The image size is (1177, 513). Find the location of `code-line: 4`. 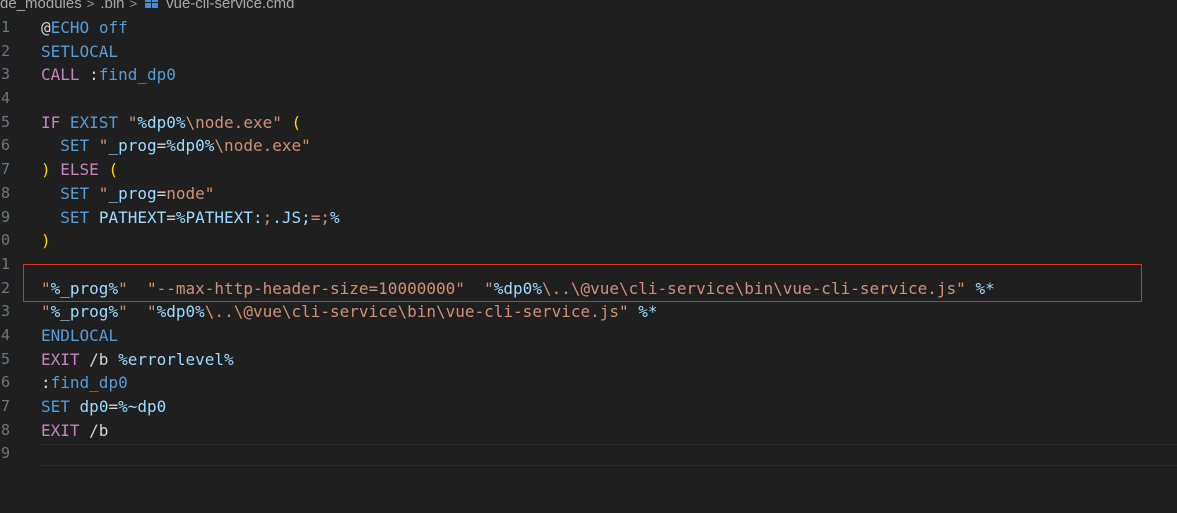

code-line: 4 is located at coordinates (588, 99).